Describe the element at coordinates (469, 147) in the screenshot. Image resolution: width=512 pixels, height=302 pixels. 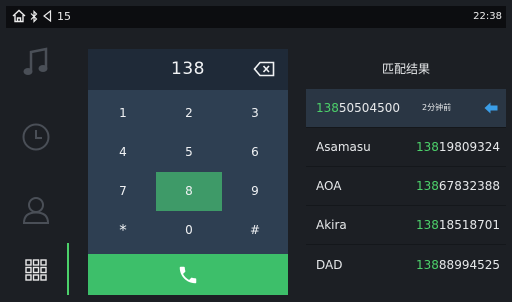
I see `number-rest-part: 19809324` at that location.